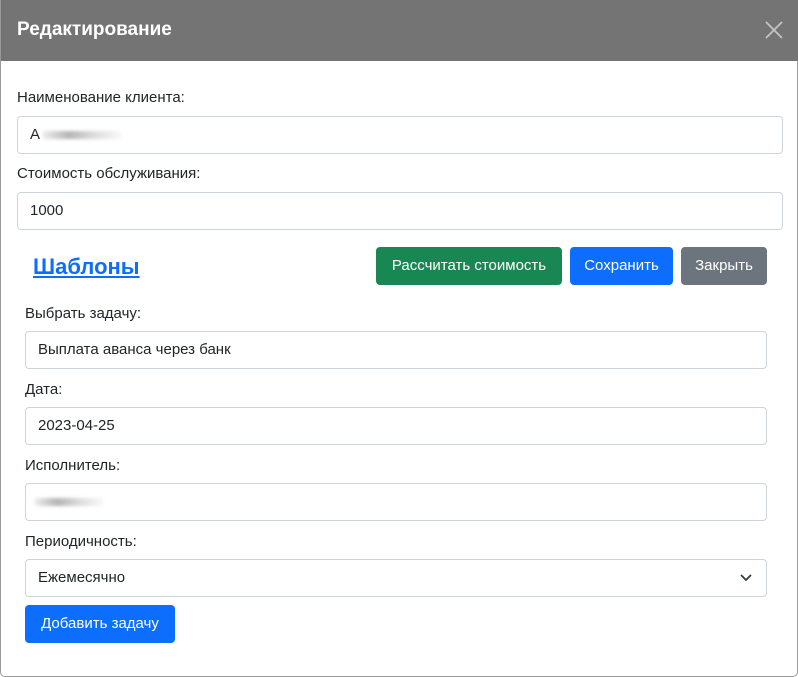 The image size is (798, 677). Describe the element at coordinates (396, 578) in the screenshot. I see `periodicity-select: Ежемесячно` at that location.